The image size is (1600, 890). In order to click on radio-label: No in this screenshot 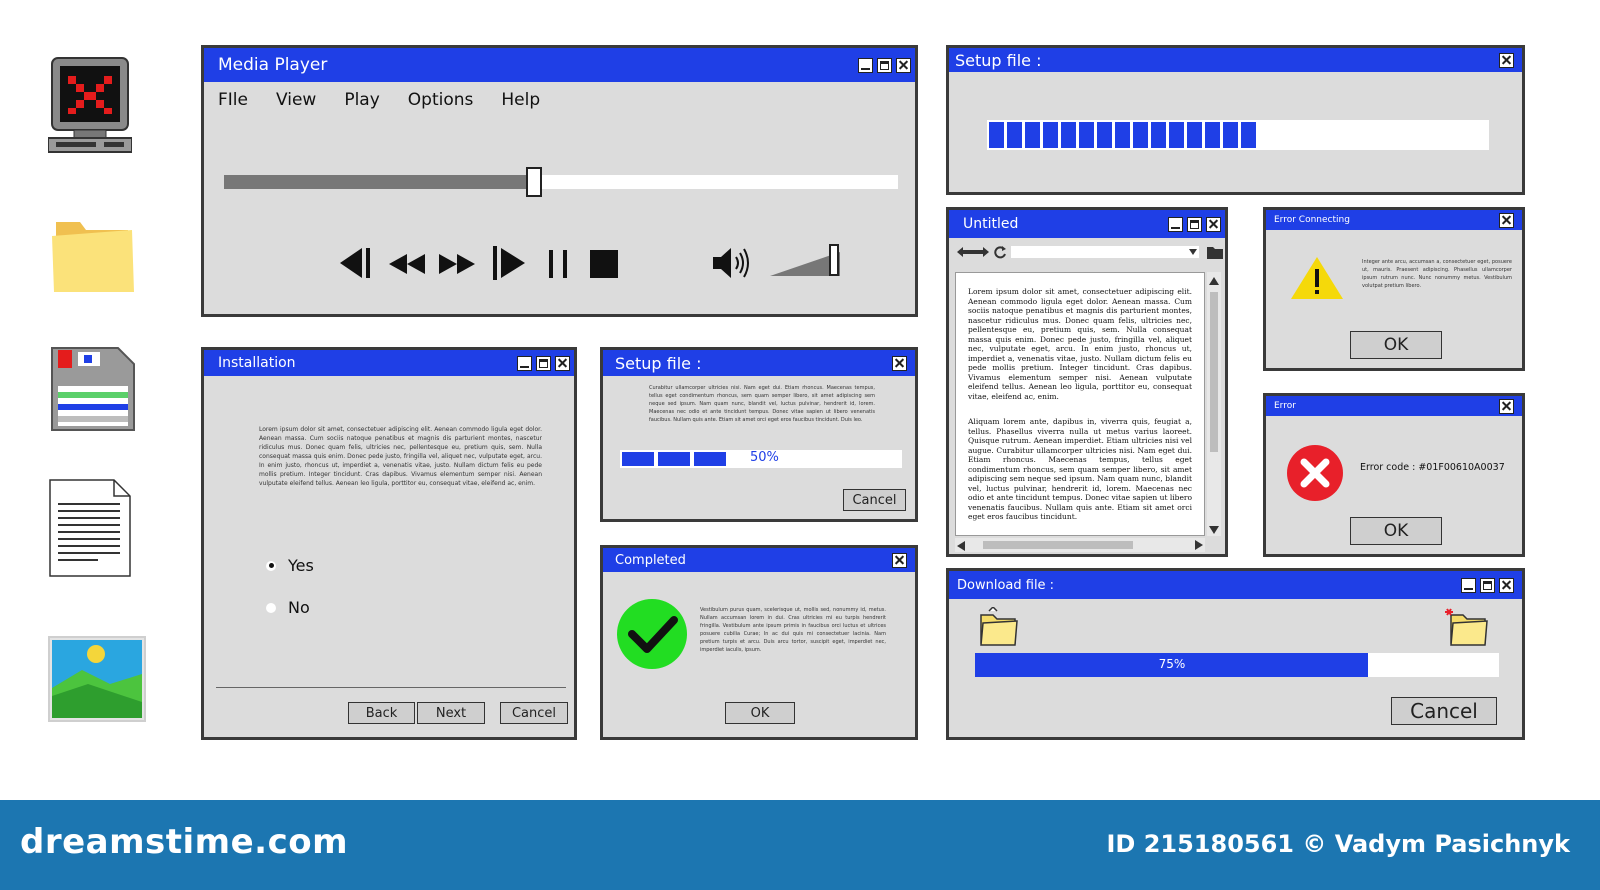, I will do `click(299, 607)`.